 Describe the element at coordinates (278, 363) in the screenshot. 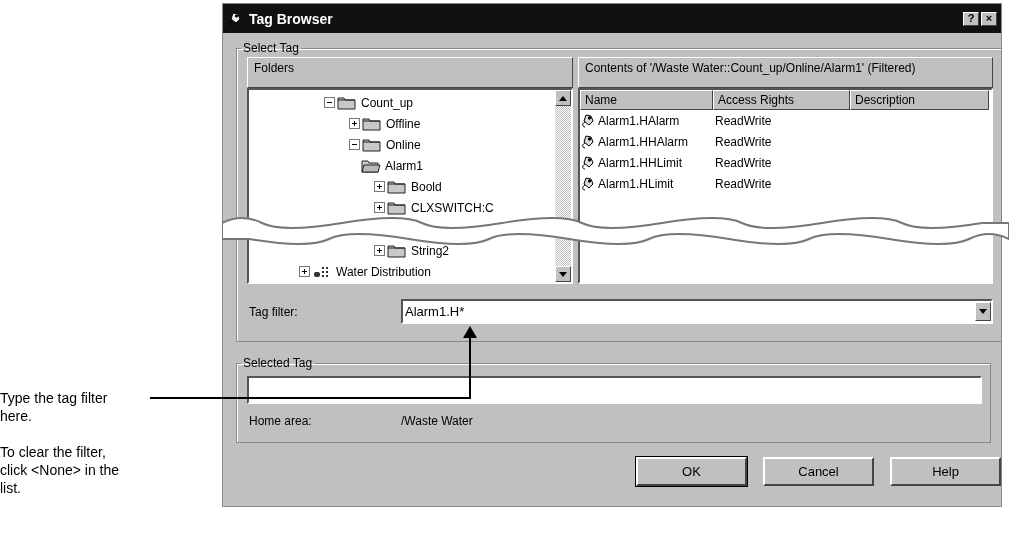

I see `group-title: Selected Tag` at that location.